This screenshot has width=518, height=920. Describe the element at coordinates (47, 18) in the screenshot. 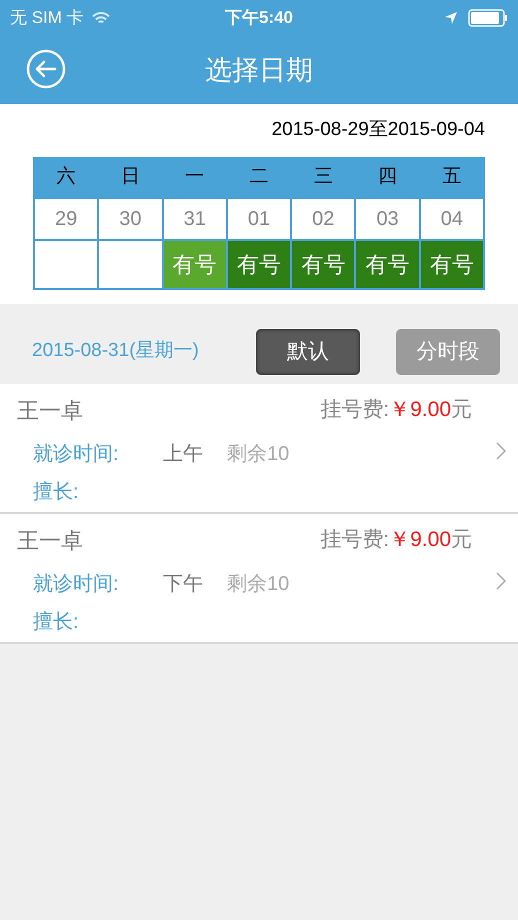

I see `carrier-label: 无 SIM 卡` at that location.